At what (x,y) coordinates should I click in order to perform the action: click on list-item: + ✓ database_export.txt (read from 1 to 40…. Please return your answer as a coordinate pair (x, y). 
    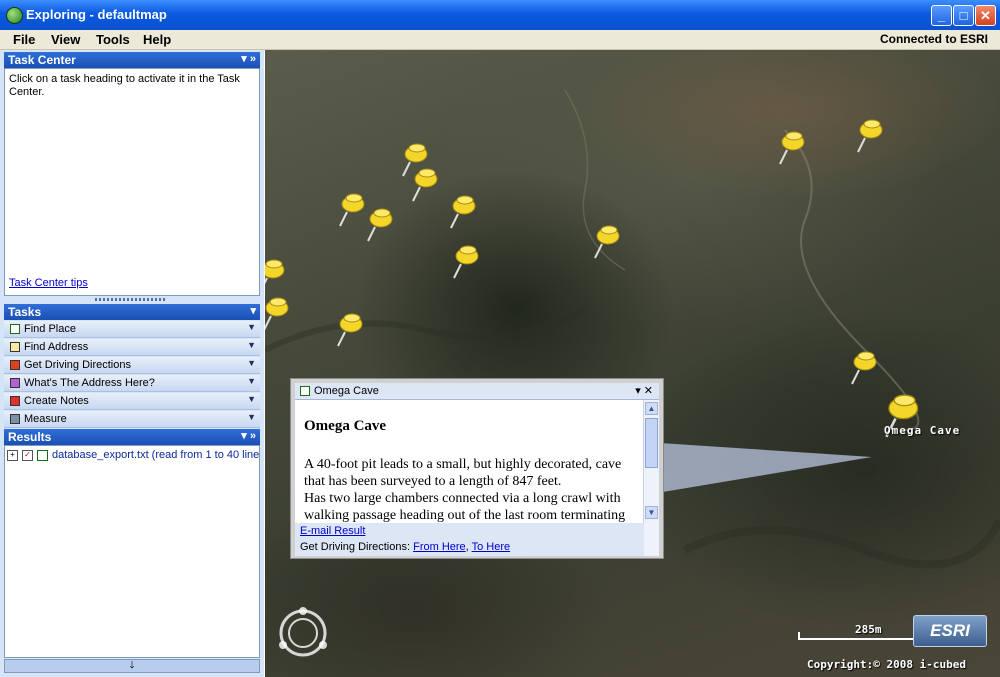
    Looking at the image, I should click on (133, 455).